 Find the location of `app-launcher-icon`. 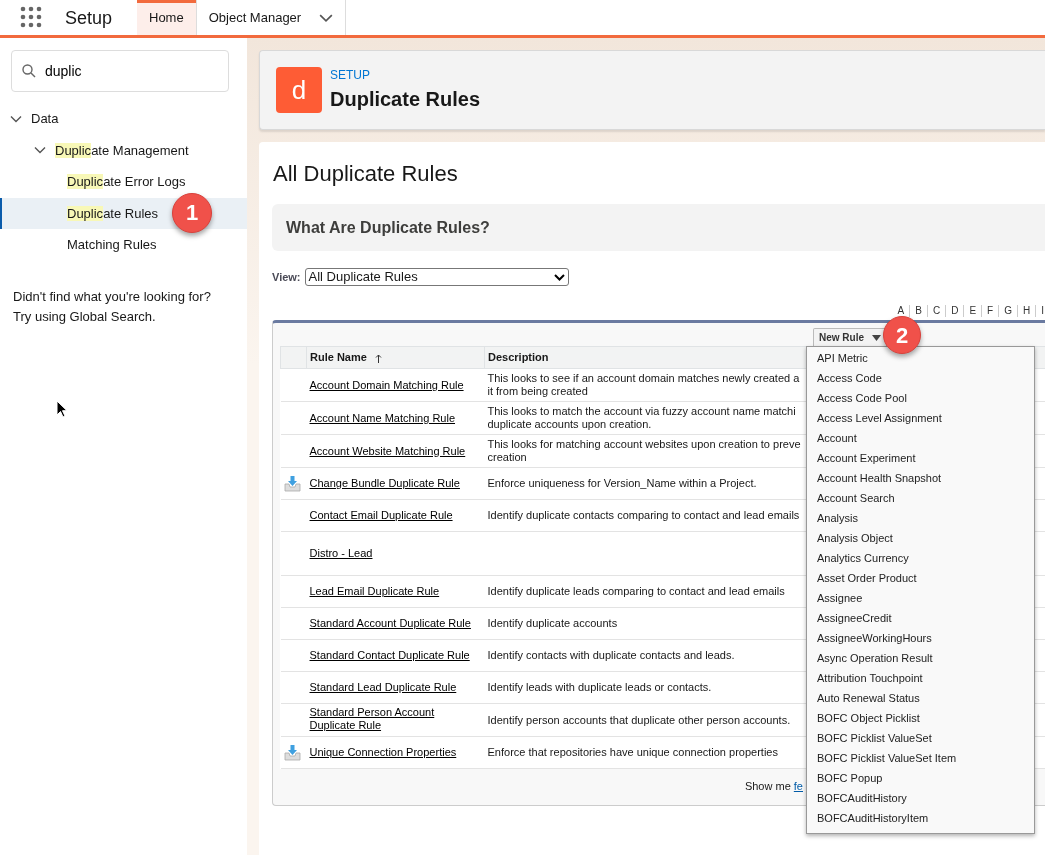

app-launcher-icon is located at coordinates (31, 17).